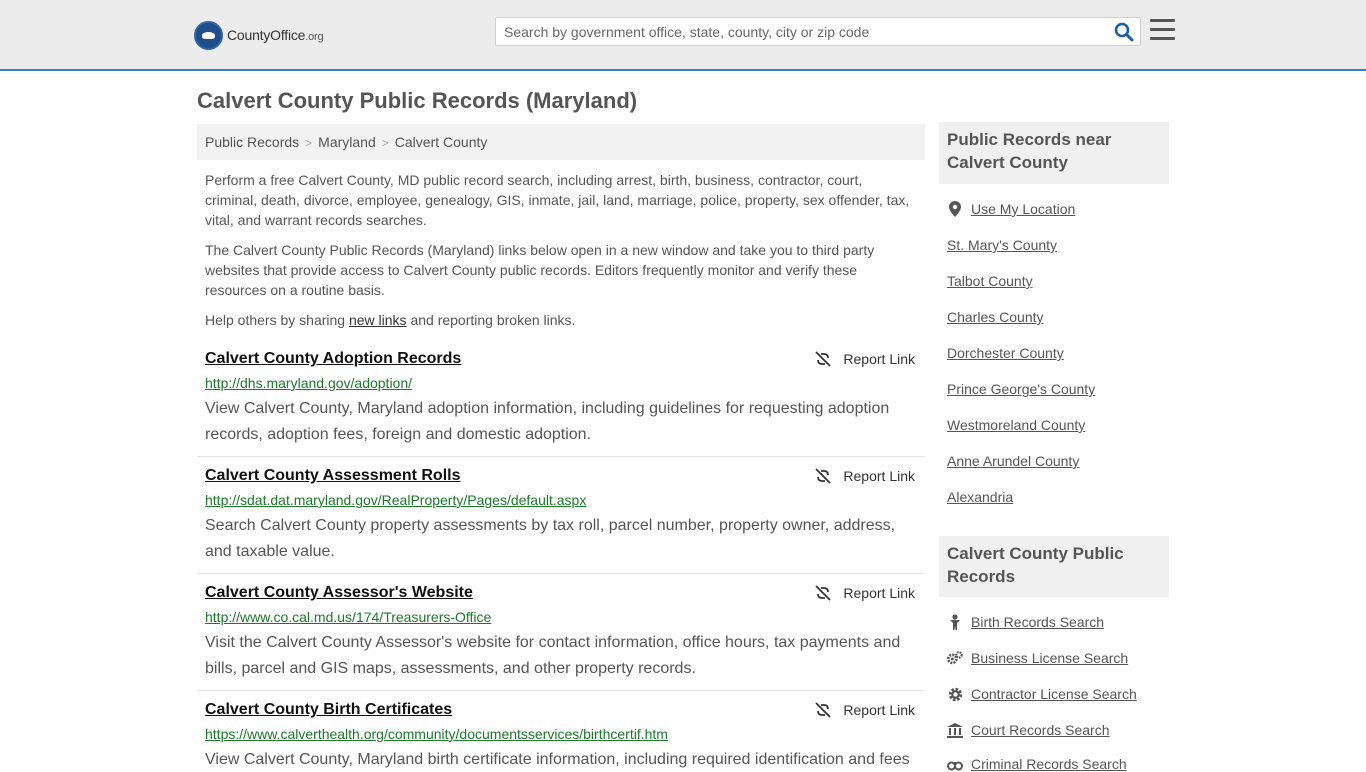 This screenshot has width=1366, height=772. What do you see at coordinates (1040, 730) in the screenshot?
I see `court-records-search-label: Court Records Search` at bounding box center [1040, 730].